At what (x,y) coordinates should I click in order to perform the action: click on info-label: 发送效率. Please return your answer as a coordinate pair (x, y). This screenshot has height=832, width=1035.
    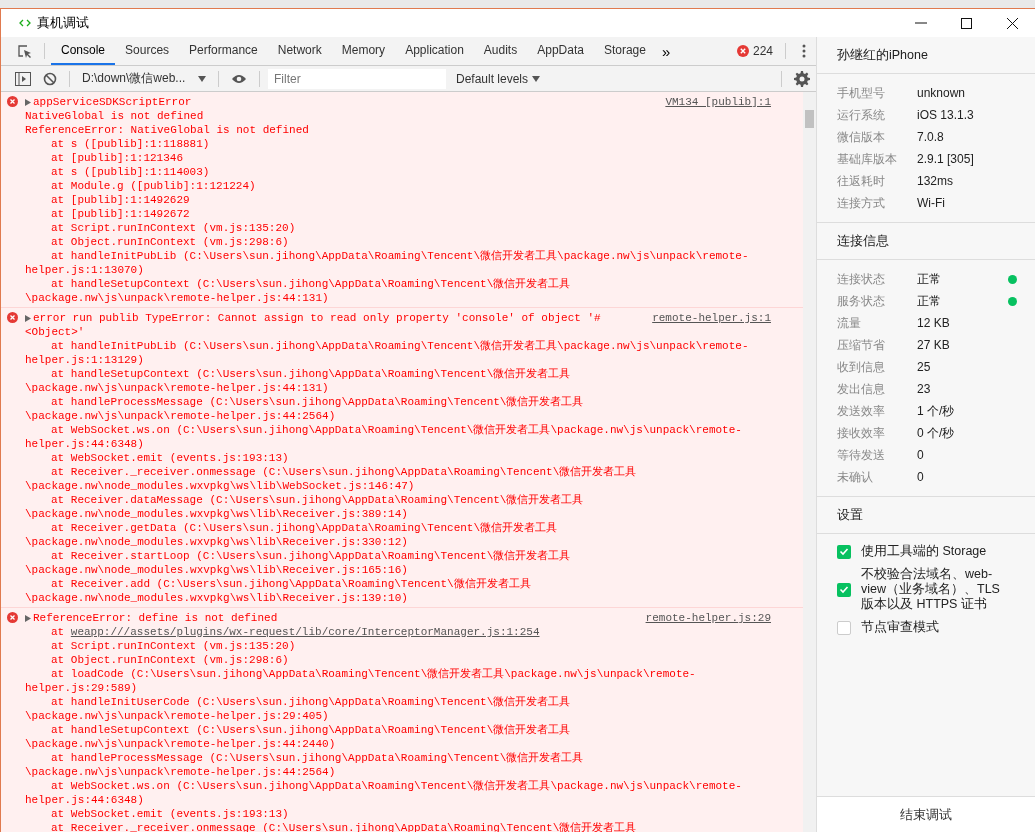
    Looking at the image, I should click on (861, 411).